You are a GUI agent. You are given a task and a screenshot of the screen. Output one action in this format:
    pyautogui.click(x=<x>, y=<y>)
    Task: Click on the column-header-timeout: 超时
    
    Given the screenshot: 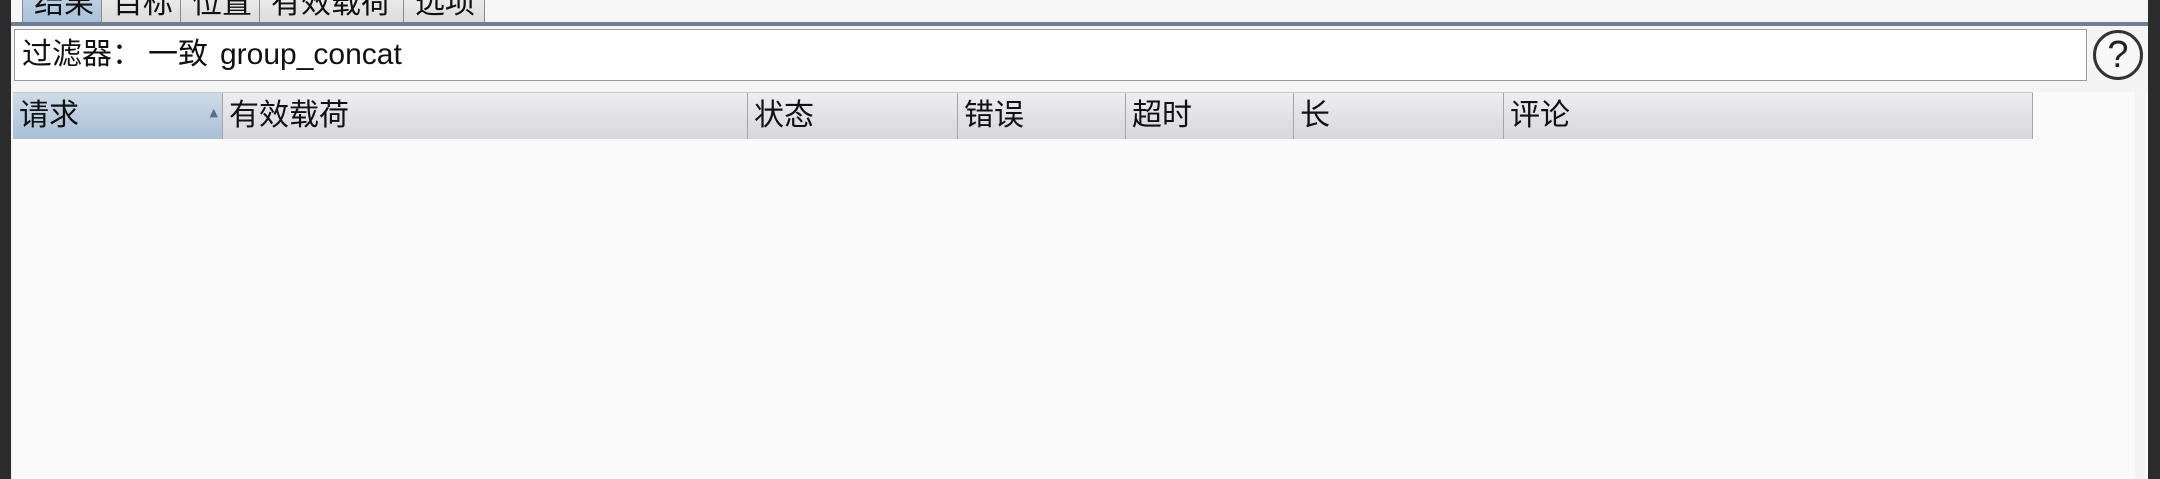 What is the action you would take?
    pyautogui.click(x=1210, y=116)
    